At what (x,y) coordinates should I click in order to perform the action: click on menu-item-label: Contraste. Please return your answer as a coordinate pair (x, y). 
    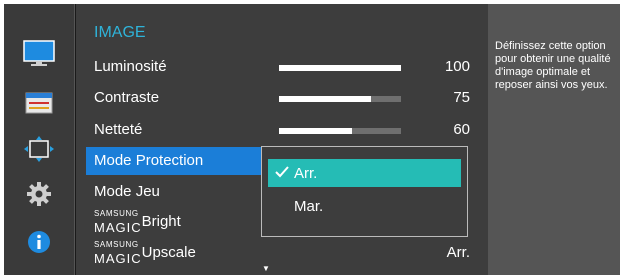
    Looking at the image, I should click on (127, 97).